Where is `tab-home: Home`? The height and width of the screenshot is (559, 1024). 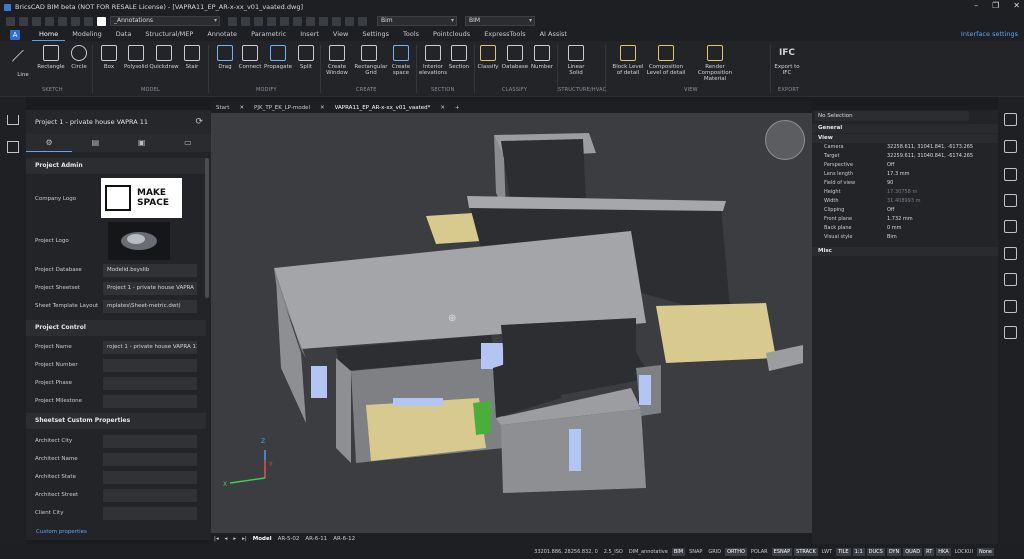
tab-home: Home is located at coordinates (49, 34).